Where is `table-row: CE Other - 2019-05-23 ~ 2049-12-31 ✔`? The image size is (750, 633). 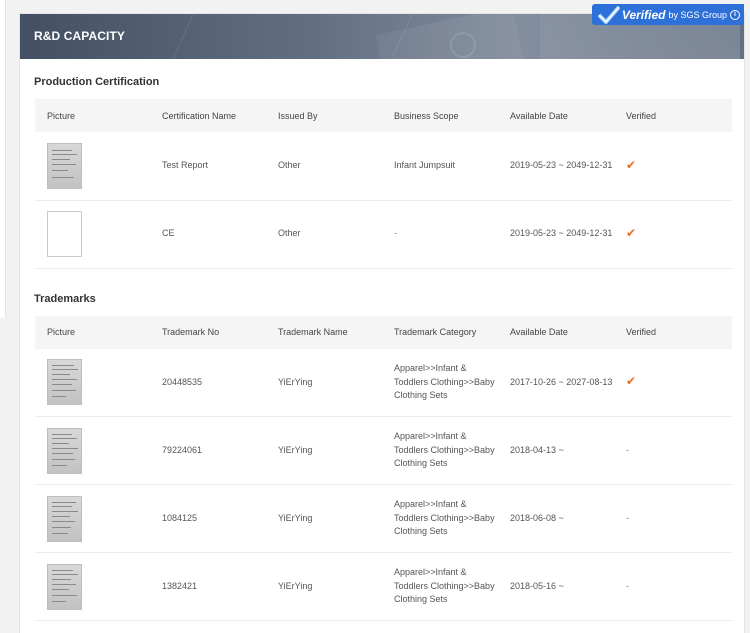 table-row: CE Other - 2019-05-23 ~ 2049-12-31 ✔ is located at coordinates (383, 234).